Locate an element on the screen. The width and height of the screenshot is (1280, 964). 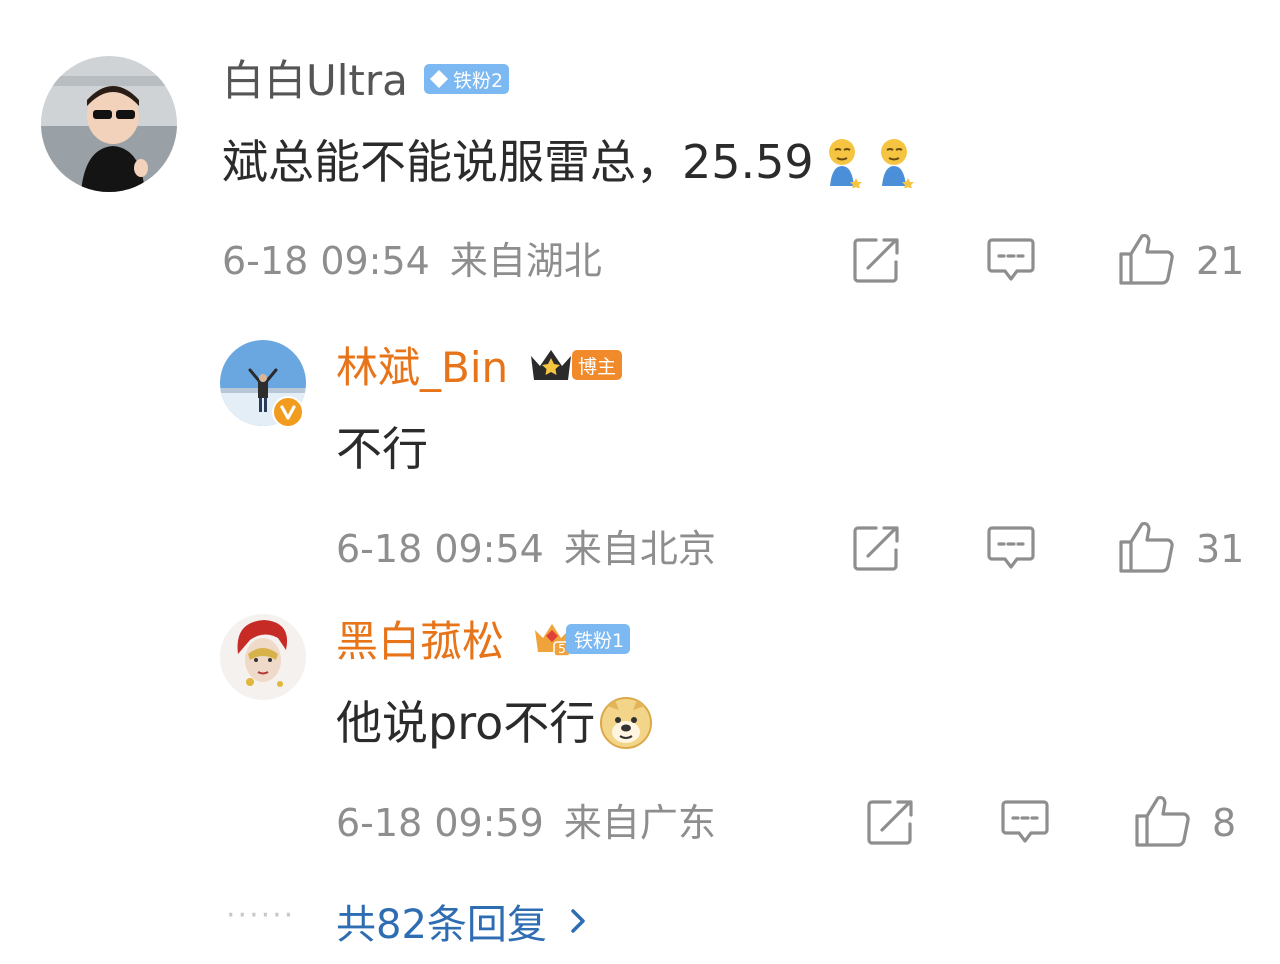
comment-meta: 6-18 09:59 来自广东 is located at coordinates (526, 823).